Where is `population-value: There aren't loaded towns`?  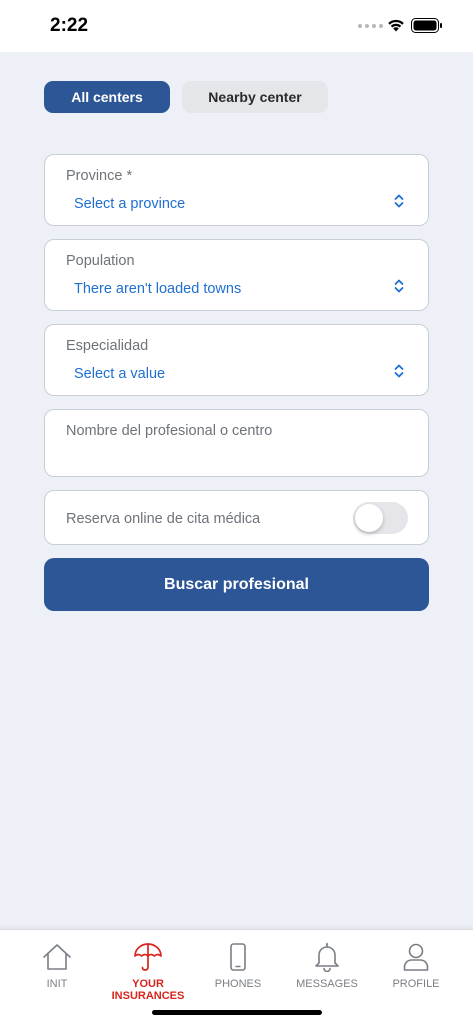
population-value: There aren't loaded towns is located at coordinates (158, 289).